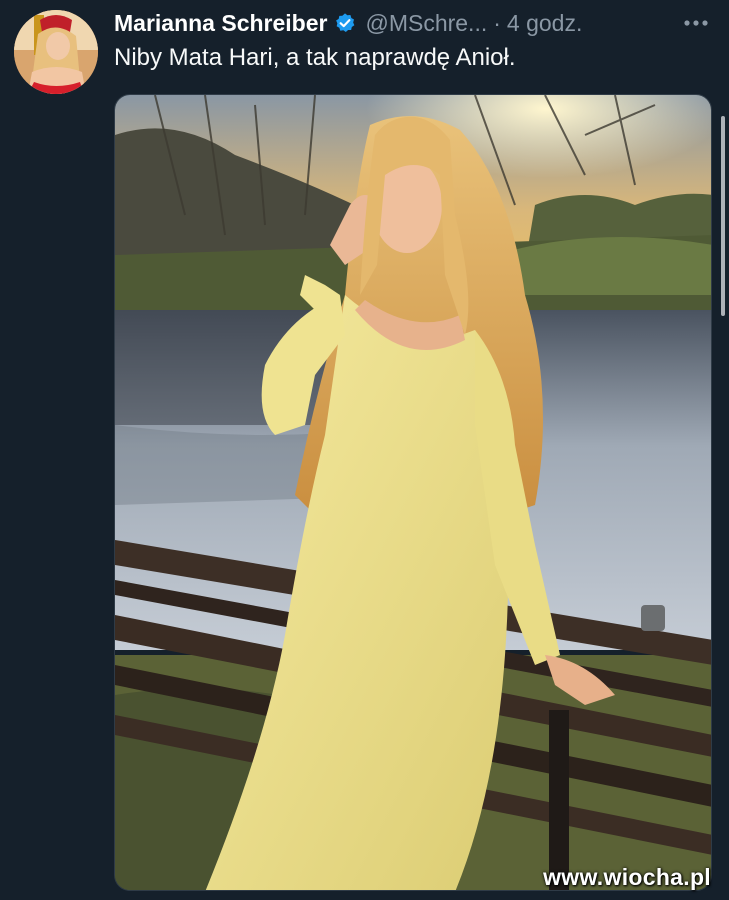 This screenshot has width=729, height=900. Describe the element at coordinates (220, 23) in the screenshot. I see `author-name: Marianna Schreiber` at that location.